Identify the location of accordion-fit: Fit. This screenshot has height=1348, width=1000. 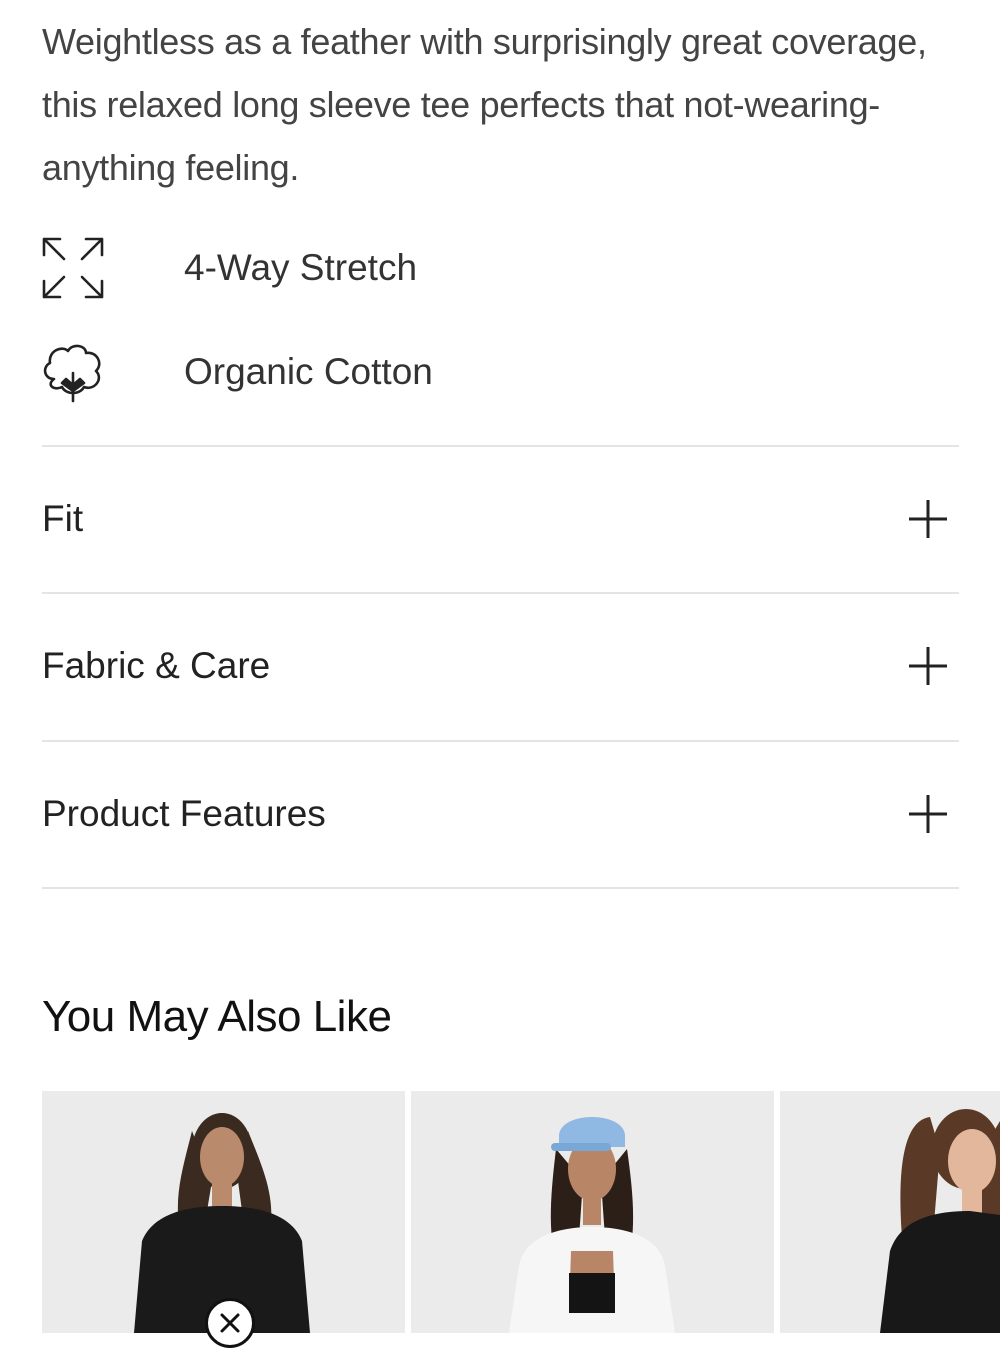
(500, 519).